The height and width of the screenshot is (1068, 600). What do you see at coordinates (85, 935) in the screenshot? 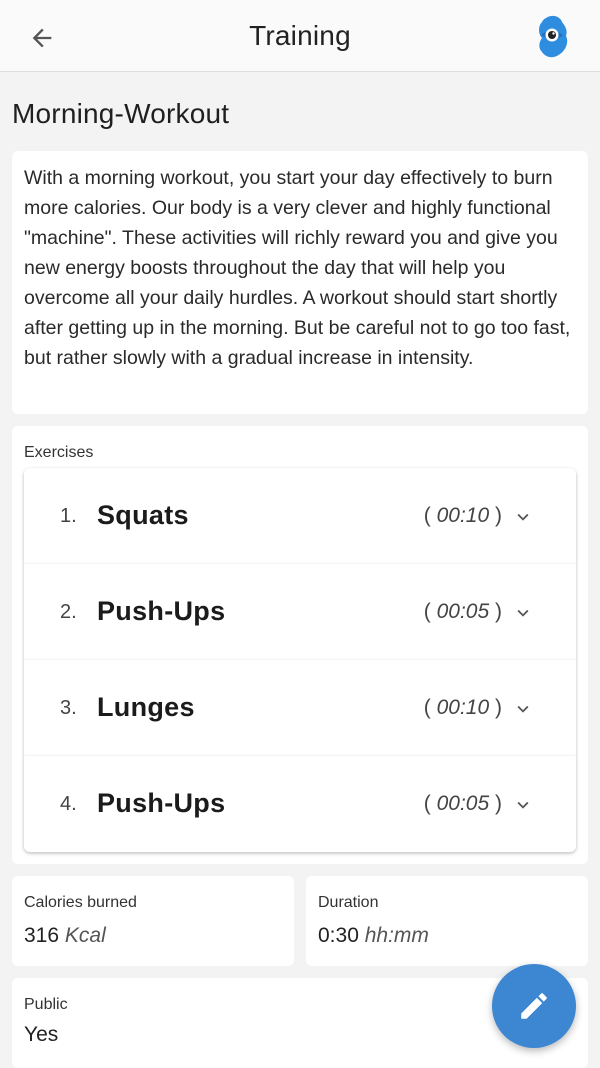
I see `calories-unit: Kcal` at bounding box center [85, 935].